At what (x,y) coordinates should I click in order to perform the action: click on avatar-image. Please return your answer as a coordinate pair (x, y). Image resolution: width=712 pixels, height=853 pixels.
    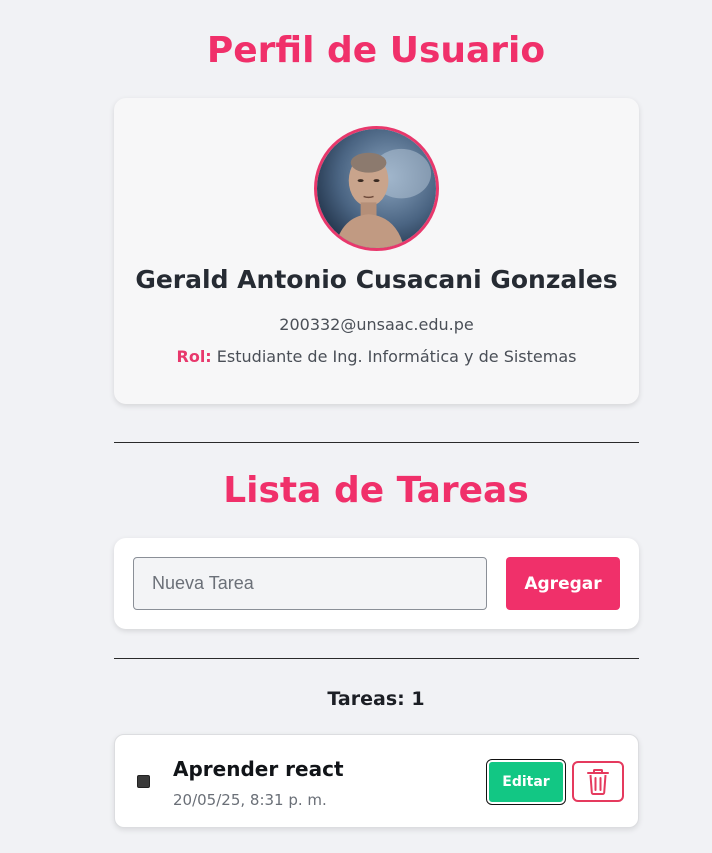
    Looking at the image, I should click on (376, 188).